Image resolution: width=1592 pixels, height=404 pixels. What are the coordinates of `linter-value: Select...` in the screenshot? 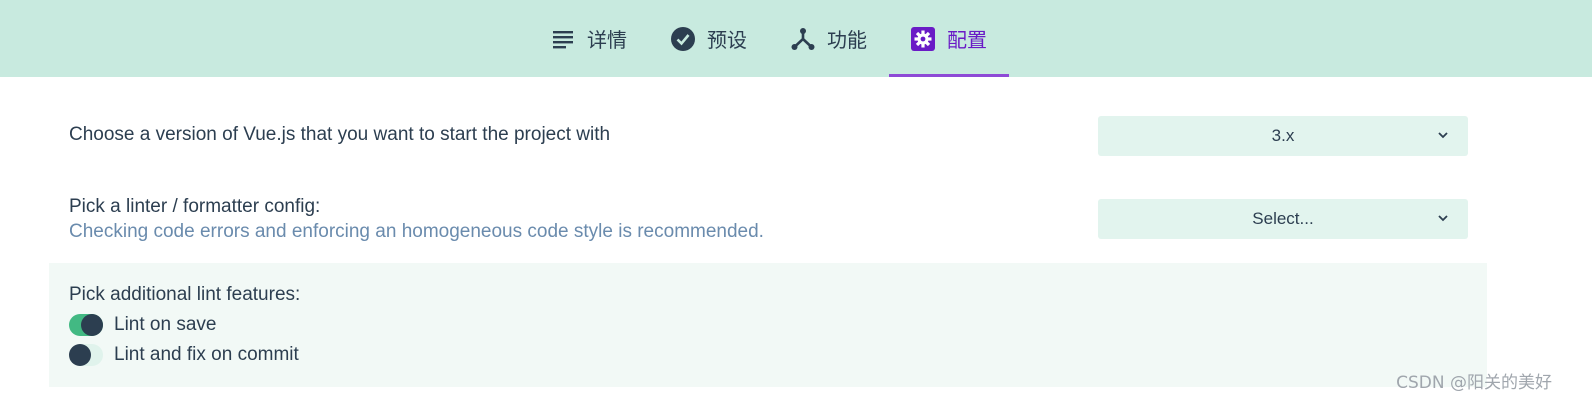 It's located at (1283, 218).